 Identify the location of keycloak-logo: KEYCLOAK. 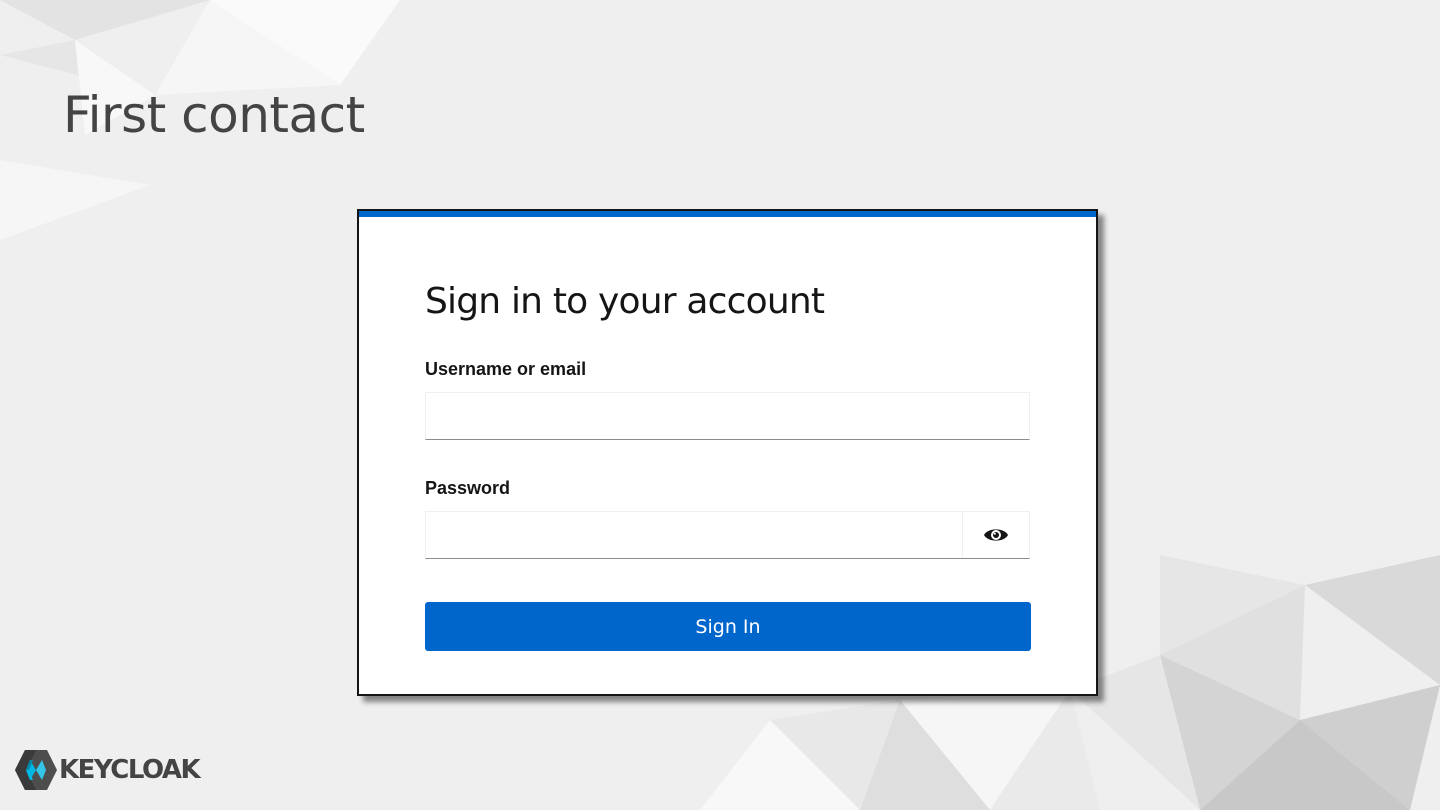
(107, 770).